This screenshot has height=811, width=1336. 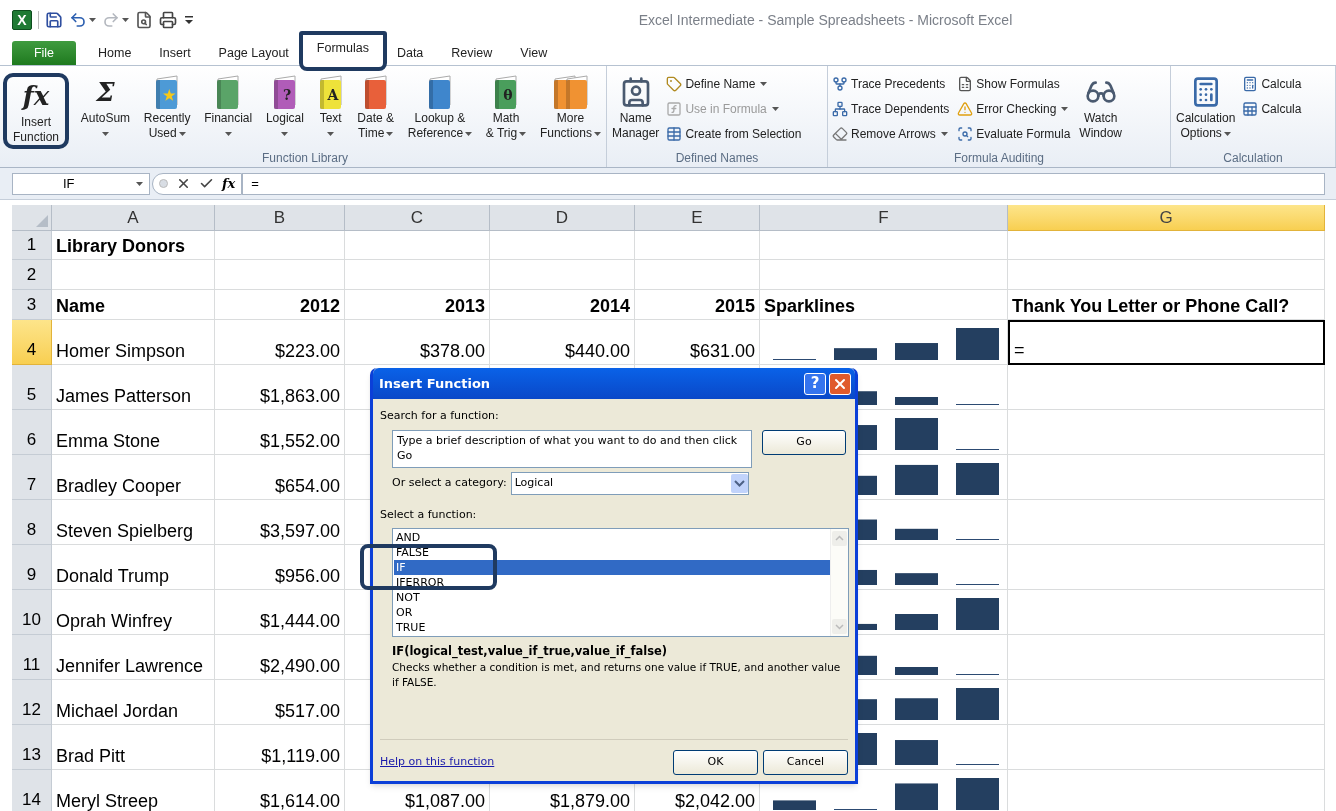 I want to click on sheet-cell: Michael Jordan, so click(x=133, y=702).